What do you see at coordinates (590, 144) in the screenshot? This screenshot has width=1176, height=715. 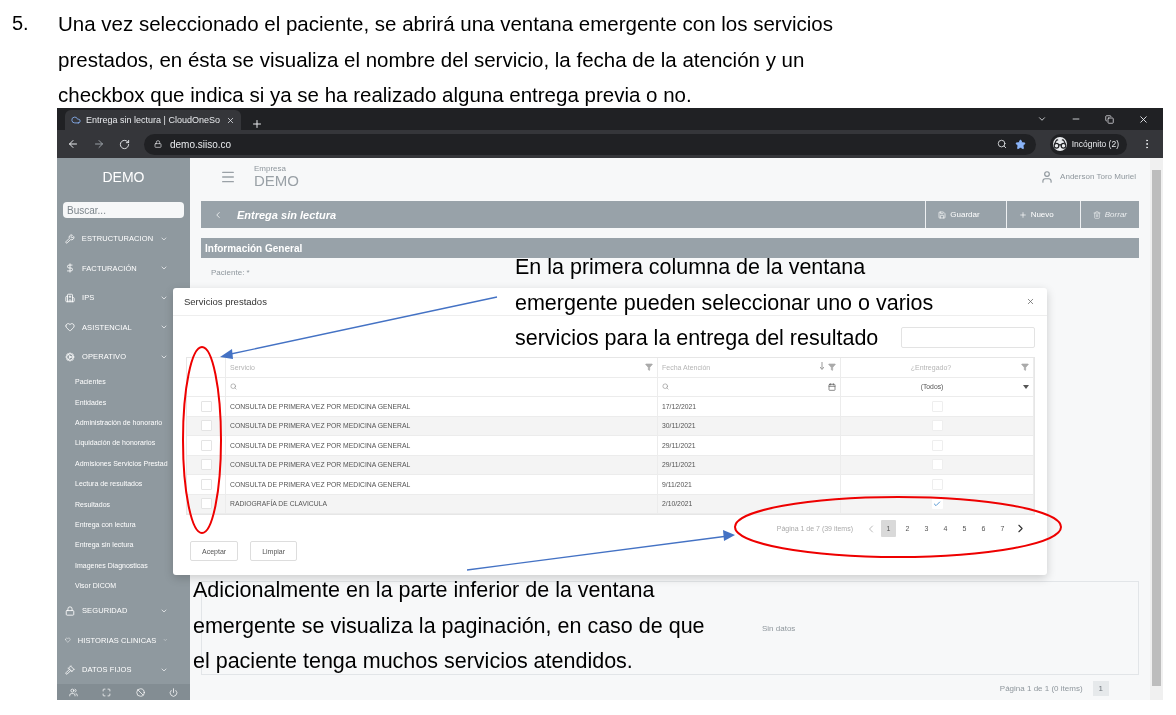 I see `address-bar: demo.siiso.co` at bounding box center [590, 144].